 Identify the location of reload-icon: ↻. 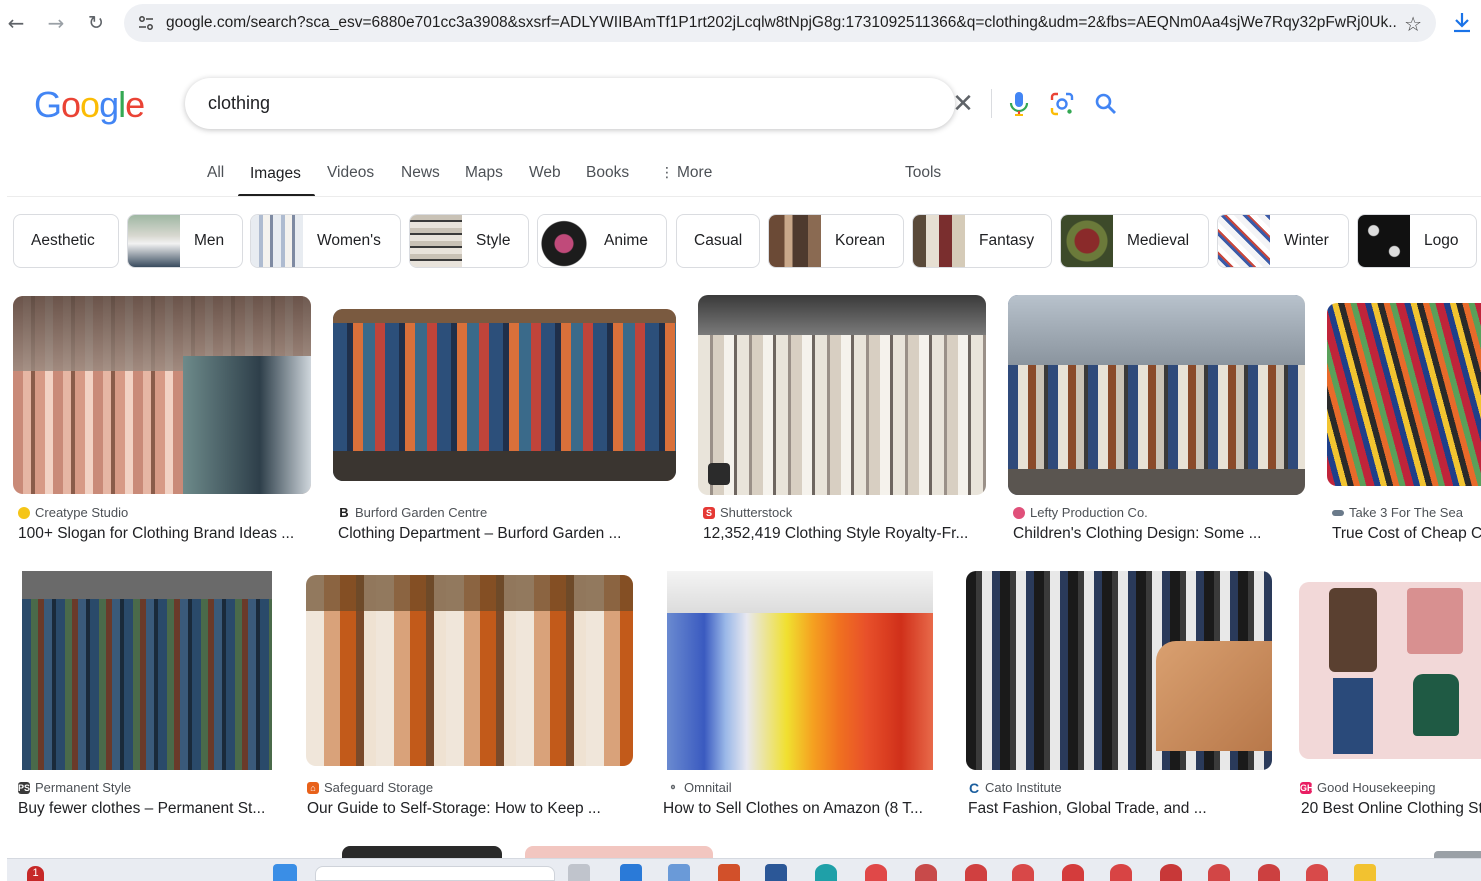
(96, 23).